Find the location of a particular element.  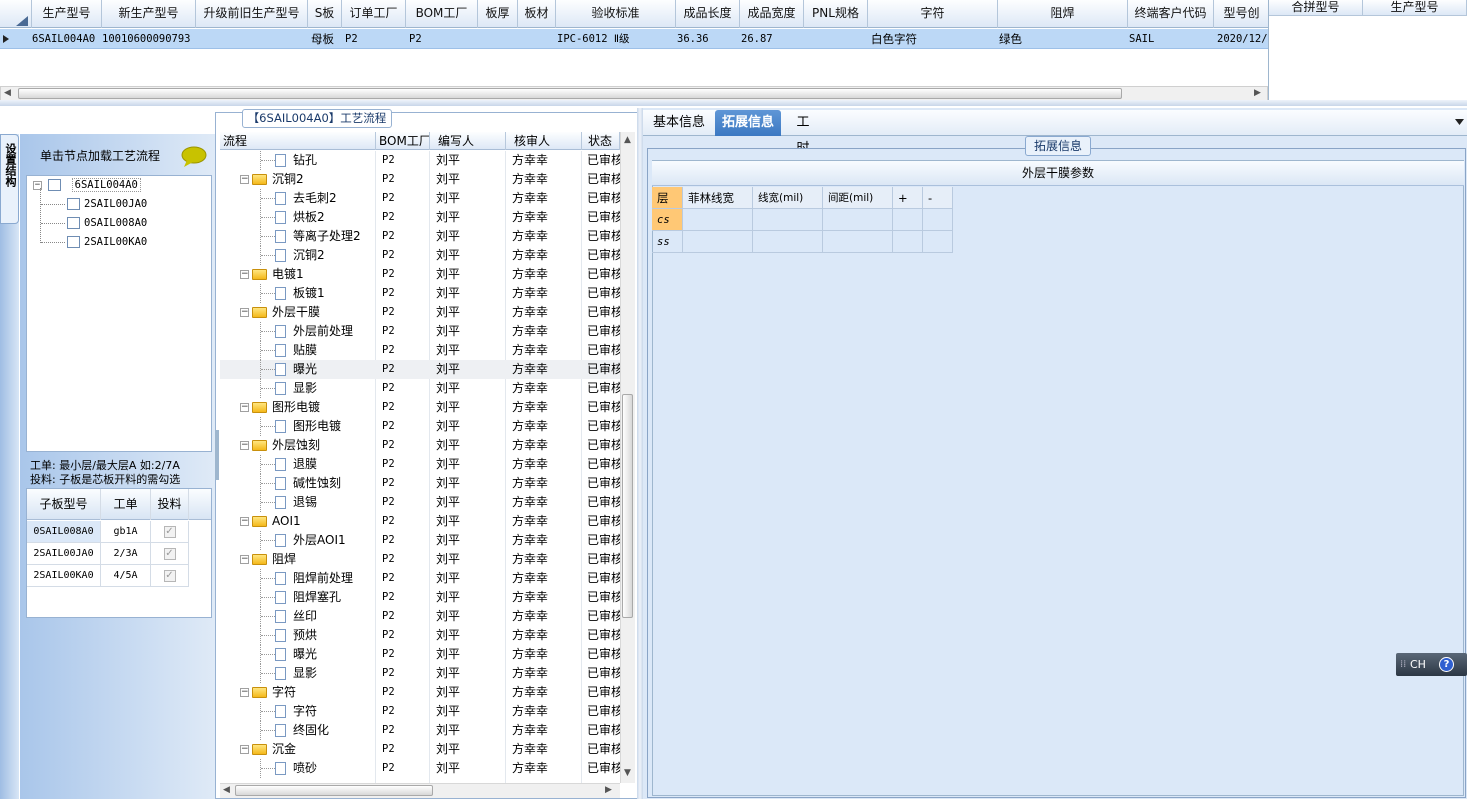

cell: 26.87 is located at coordinates (771, 39).